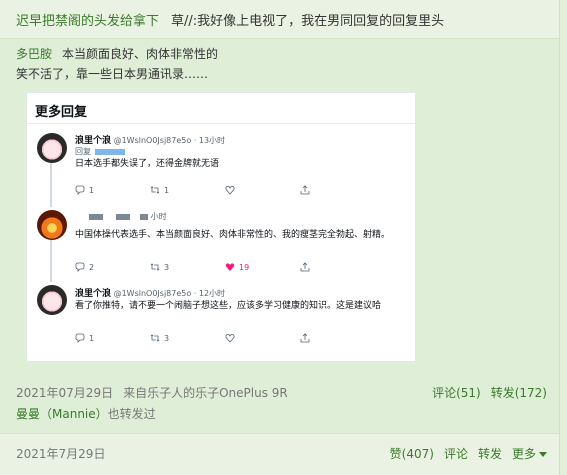 This screenshot has width=567, height=475. I want to click on like-count: 19, so click(244, 267).